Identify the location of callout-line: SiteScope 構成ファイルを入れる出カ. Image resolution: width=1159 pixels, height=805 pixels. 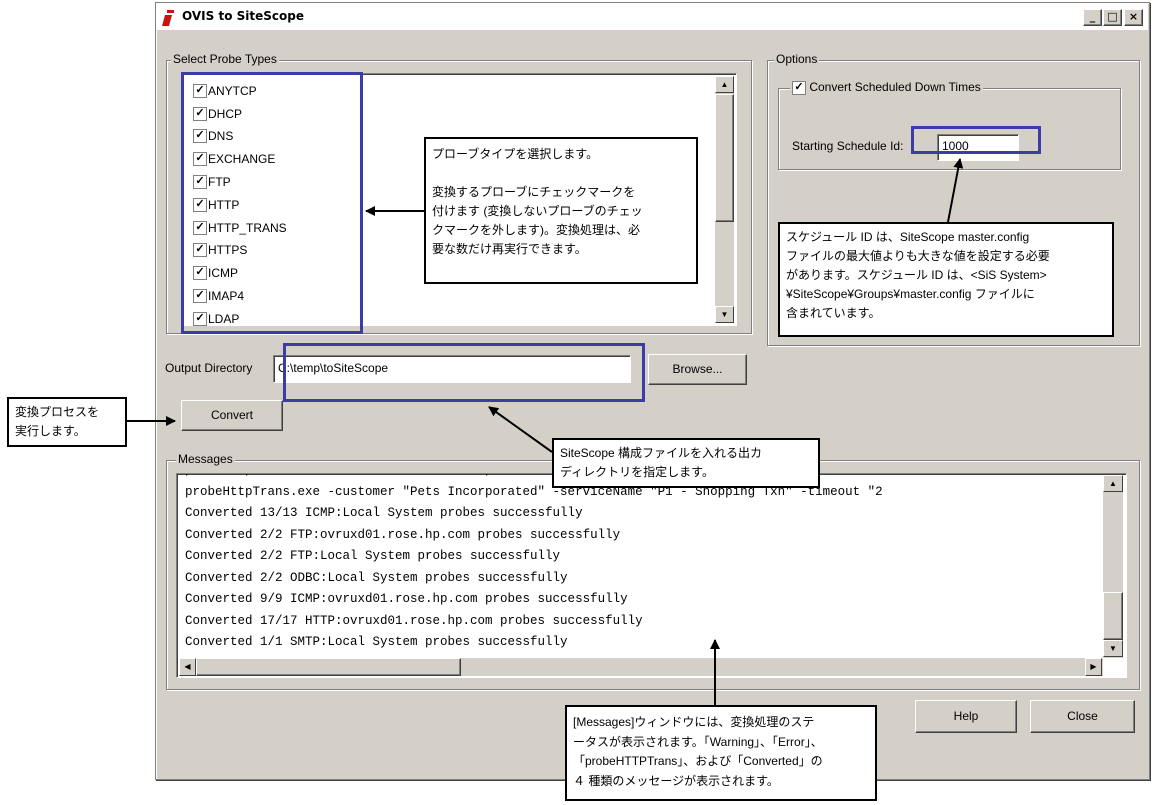
(661, 453).